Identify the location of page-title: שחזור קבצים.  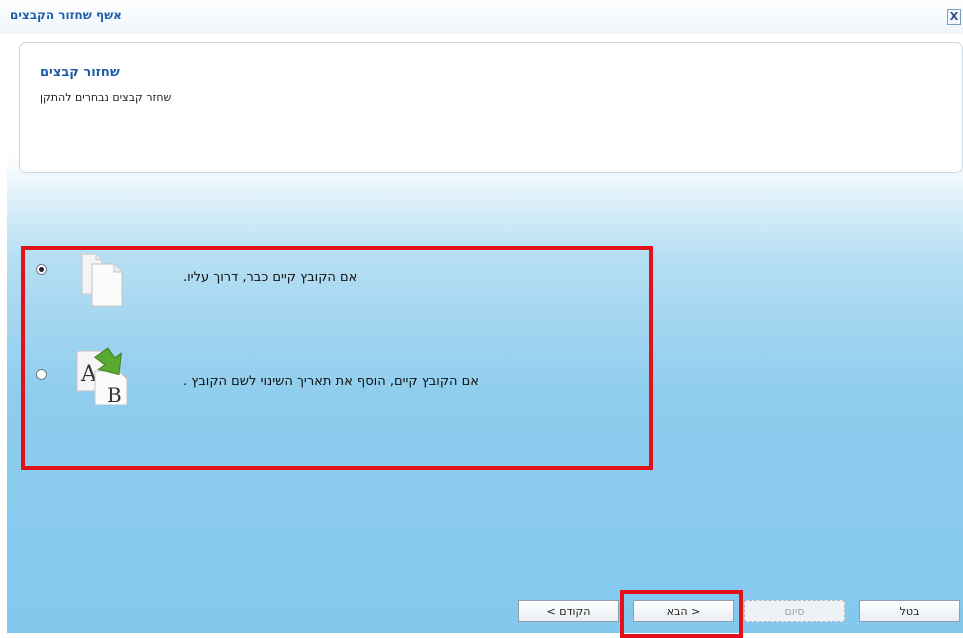
(80, 72).